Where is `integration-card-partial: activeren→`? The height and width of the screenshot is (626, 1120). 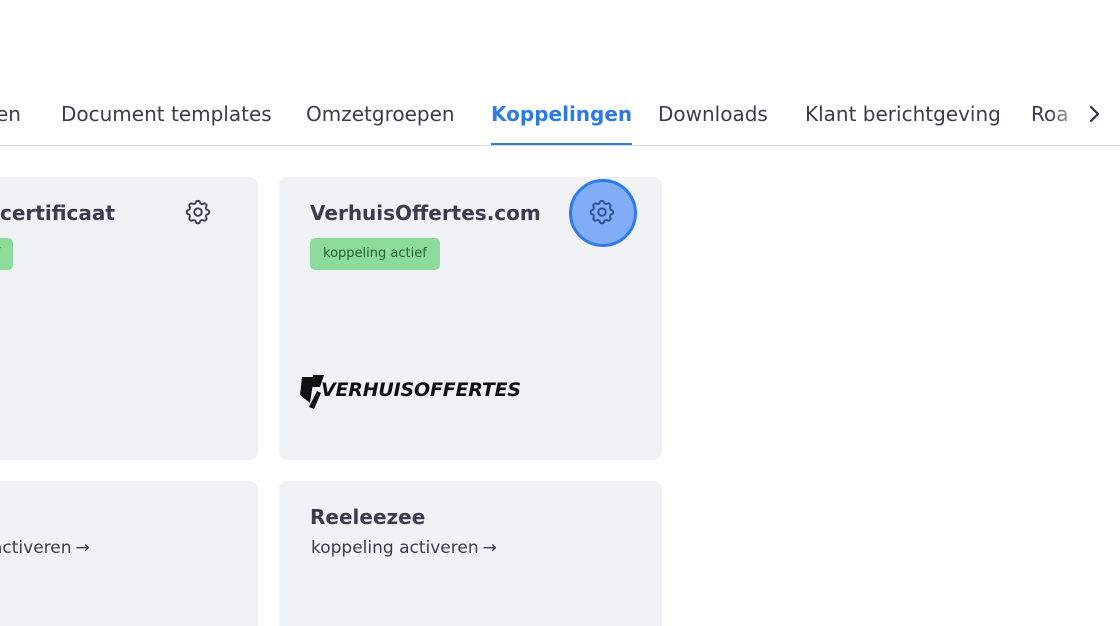
integration-card-partial: activeren→ is located at coordinates (129, 553).